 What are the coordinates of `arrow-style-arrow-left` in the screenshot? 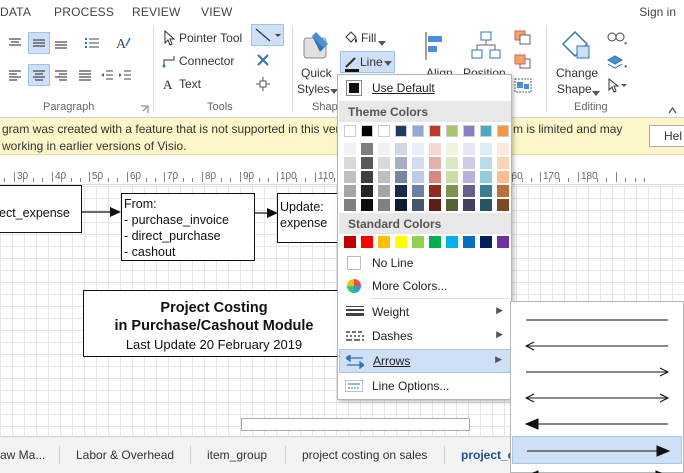 It's located at (597, 346).